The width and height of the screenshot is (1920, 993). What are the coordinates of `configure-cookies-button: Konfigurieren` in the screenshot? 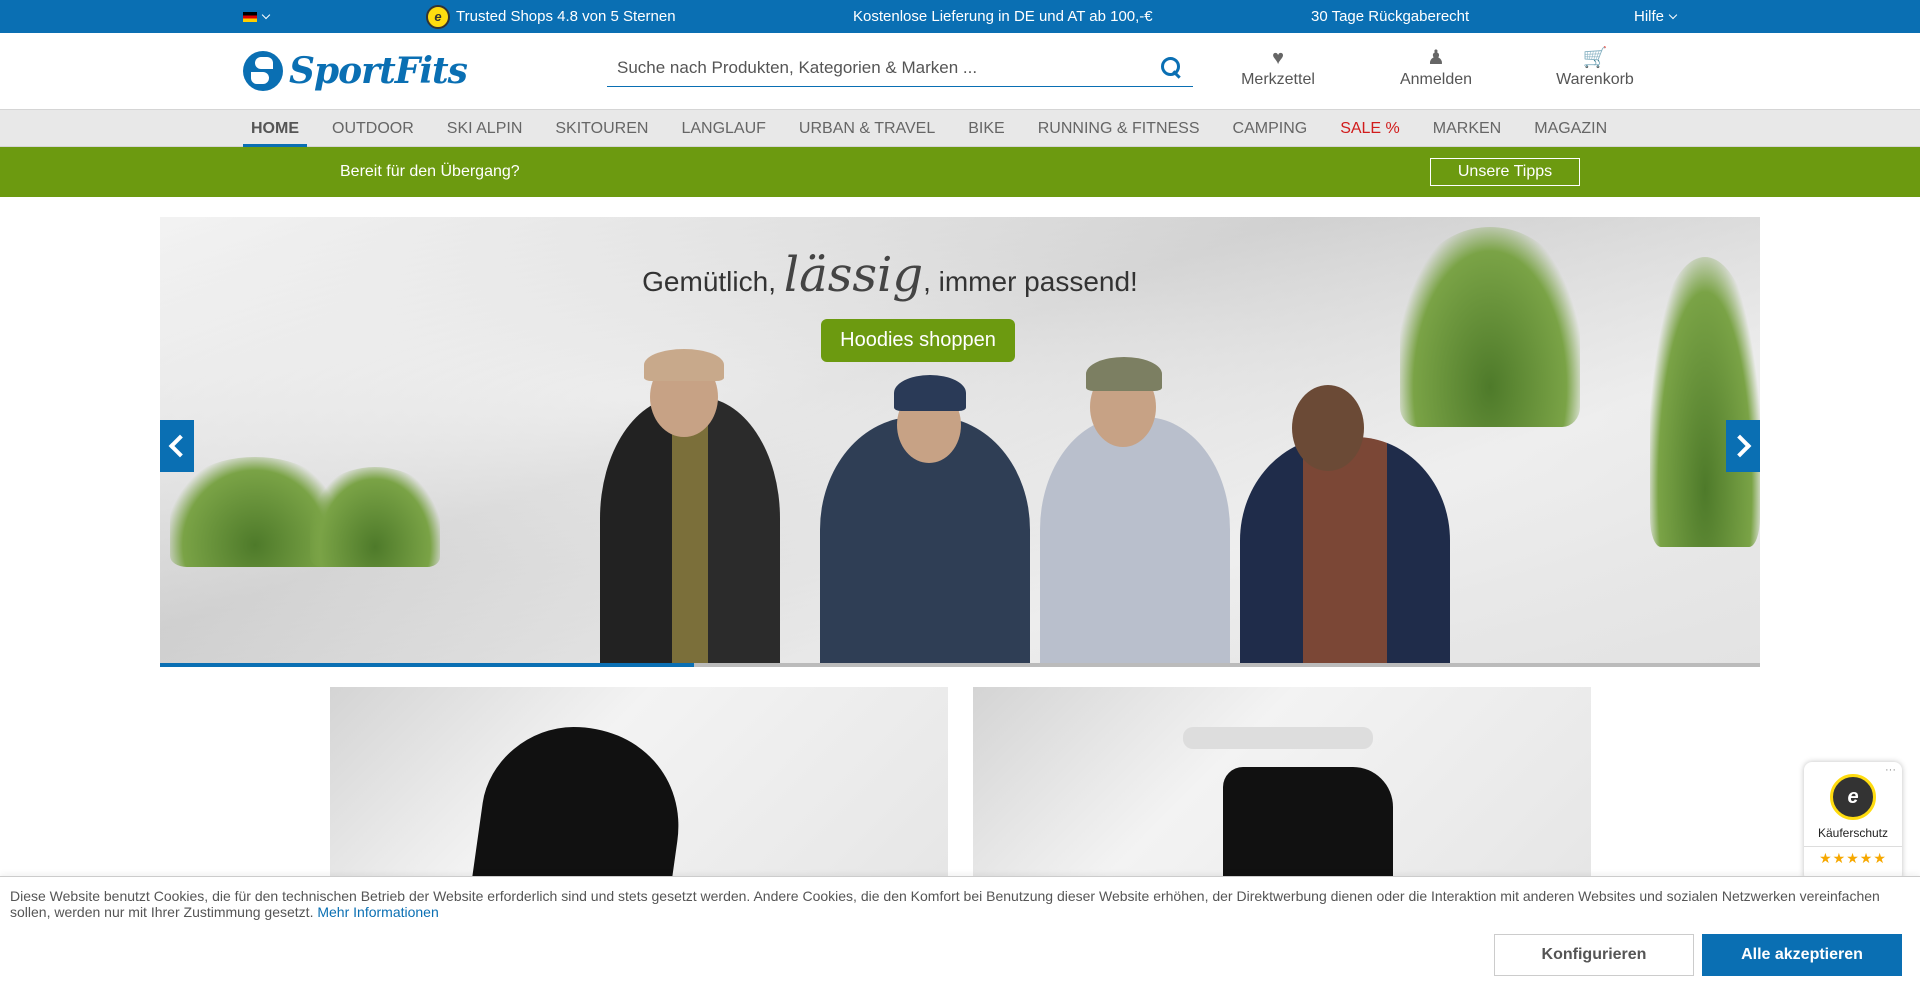 It's located at (1594, 955).